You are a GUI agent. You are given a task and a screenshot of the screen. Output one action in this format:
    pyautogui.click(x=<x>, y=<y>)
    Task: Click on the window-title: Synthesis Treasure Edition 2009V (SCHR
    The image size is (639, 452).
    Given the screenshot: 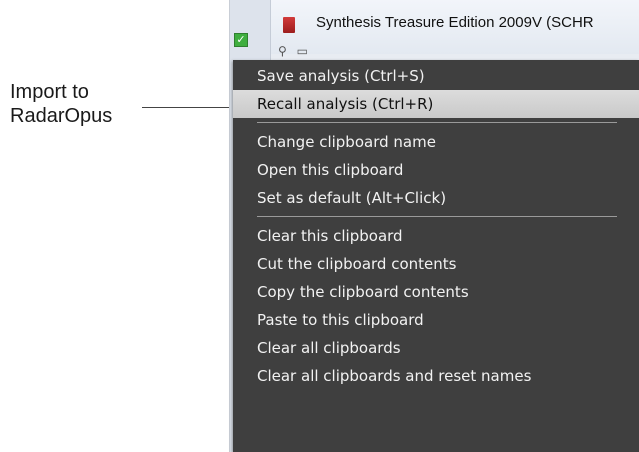 What is the action you would take?
    pyautogui.click(x=455, y=22)
    